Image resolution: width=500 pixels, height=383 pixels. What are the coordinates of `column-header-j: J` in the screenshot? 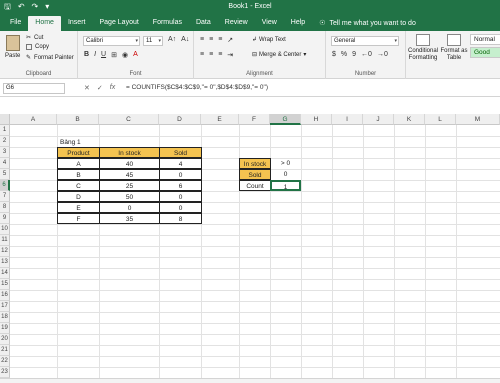 It's located at (378, 119).